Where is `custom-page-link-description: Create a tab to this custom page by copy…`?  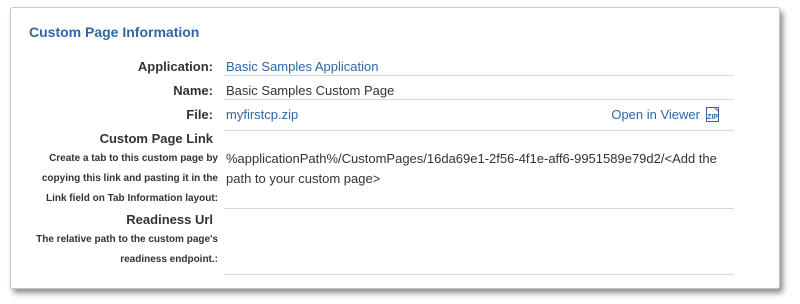
custom-page-link-description: Create a tab to this custom page by copy… is located at coordinates (129, 178).